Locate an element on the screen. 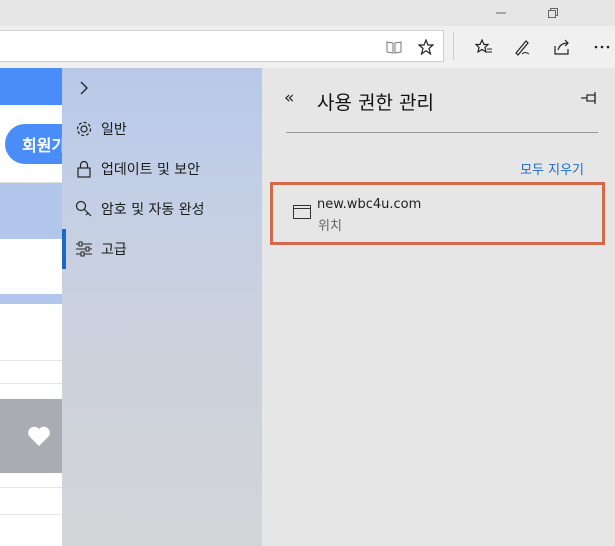  minimize-button is located at coordinates (501, 13).